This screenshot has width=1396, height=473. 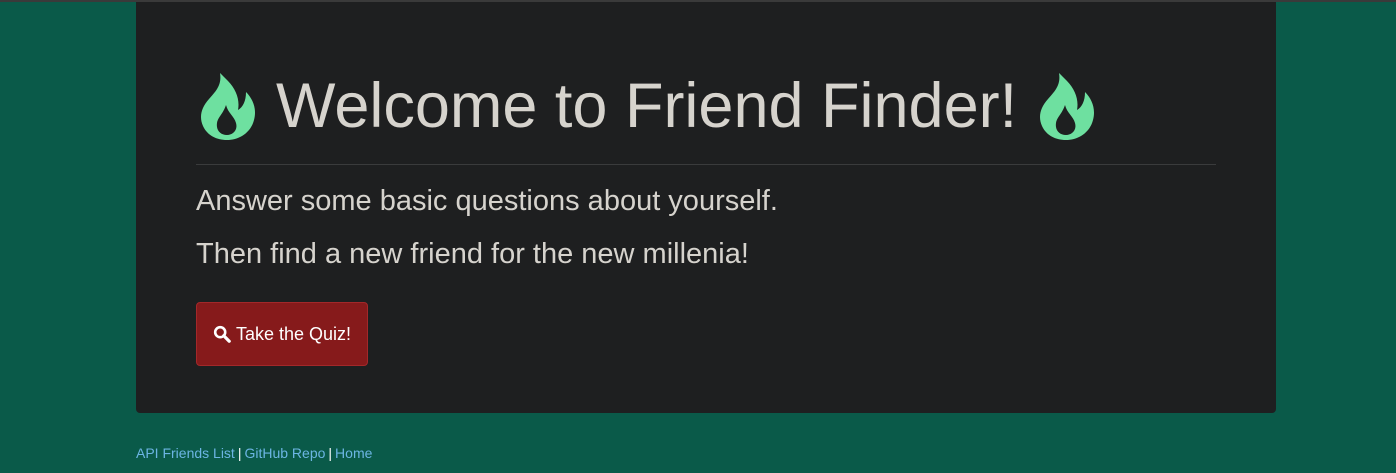 I want to click on footer-links: API Friends List | GitHub Repo | Home, so click(x=254, y=453).